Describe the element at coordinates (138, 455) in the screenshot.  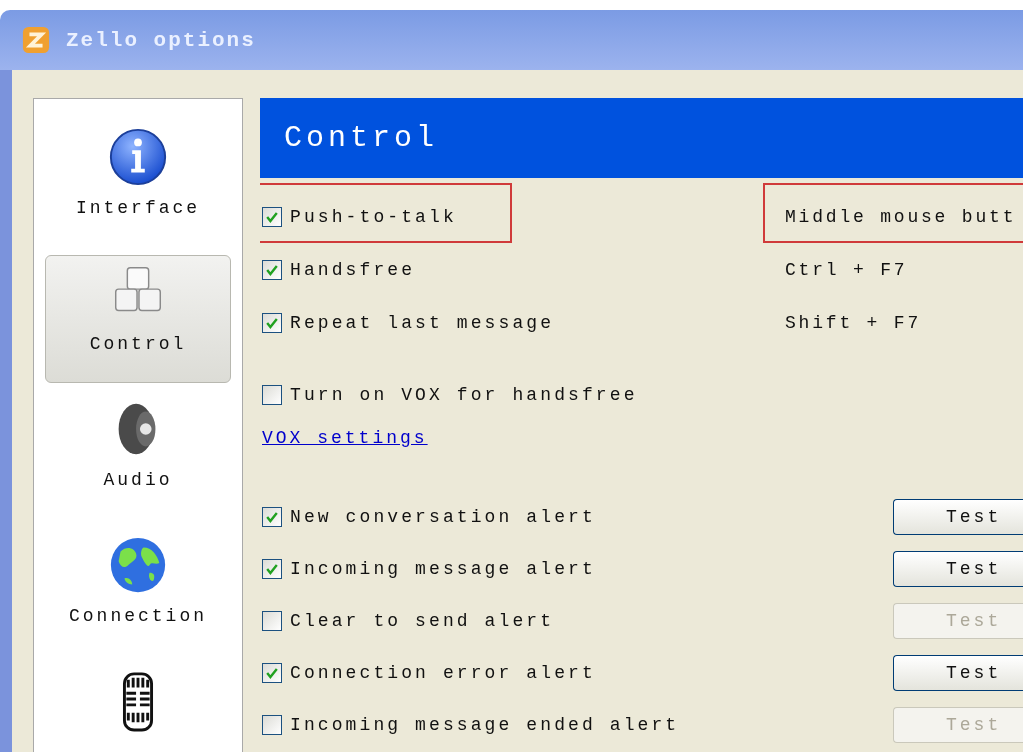
I see `sidebar-item: Audio` at that location.